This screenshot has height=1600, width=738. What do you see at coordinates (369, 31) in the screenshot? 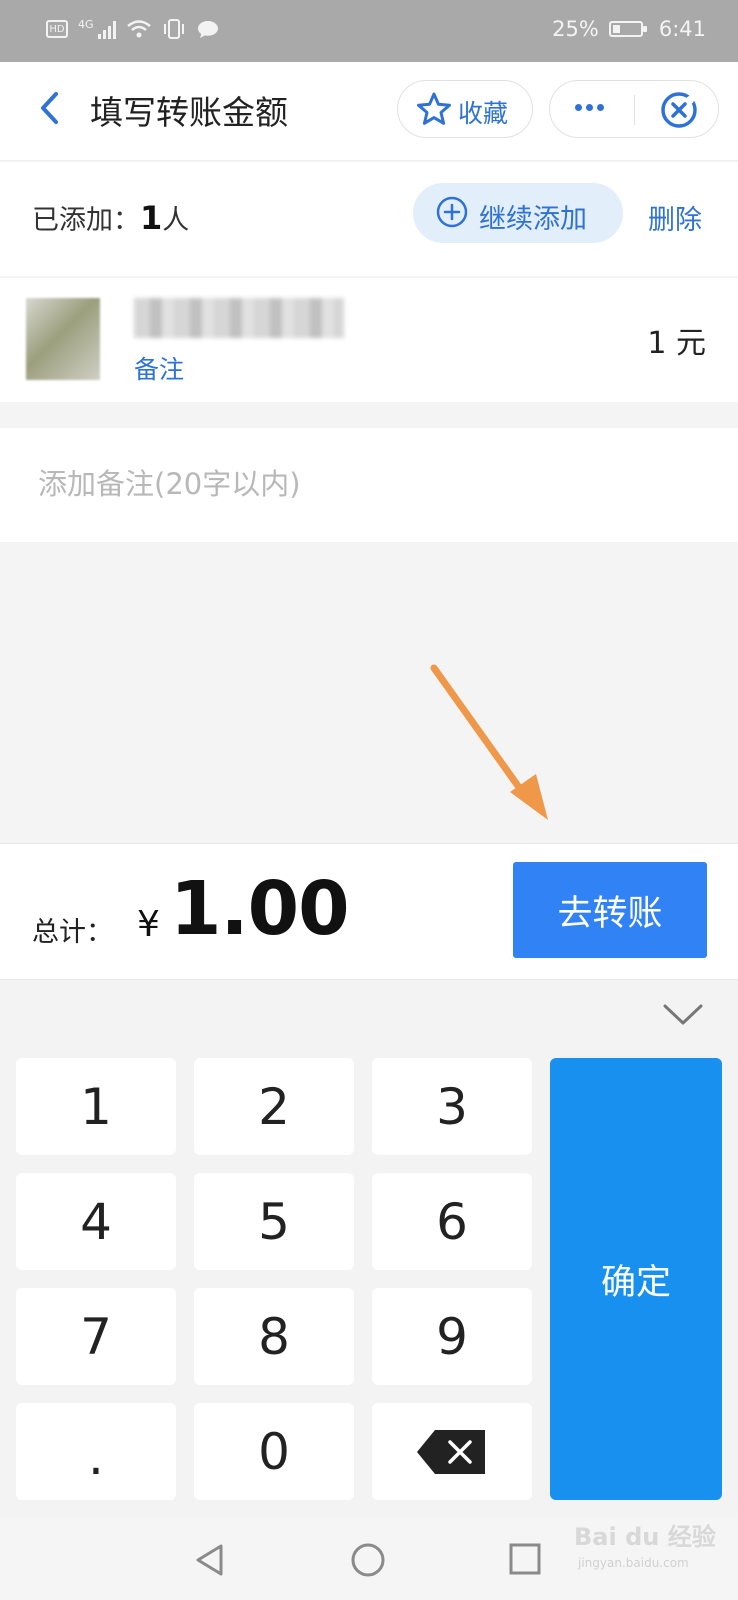
I see `status-bar: HD 4G 25% 6:41` at bounding box center [369, 31].